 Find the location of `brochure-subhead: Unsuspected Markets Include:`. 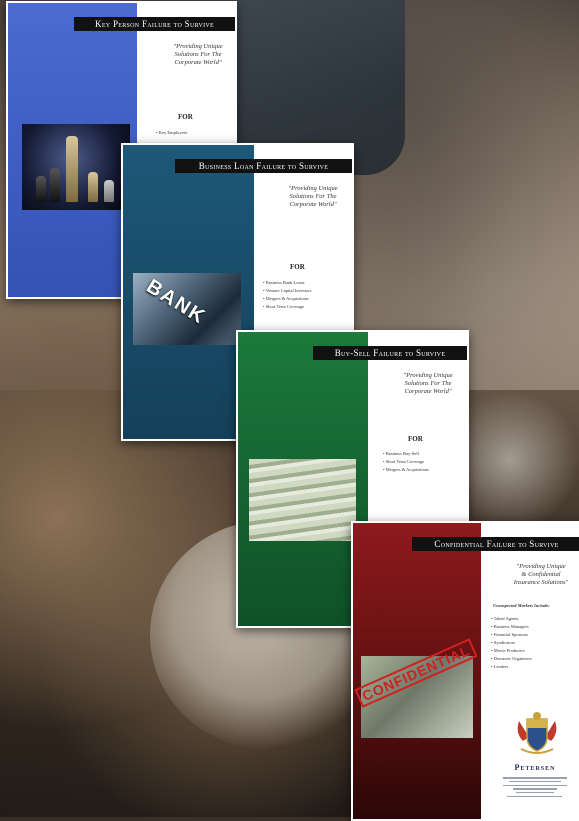

brochure-subhead: Unsuspected Markets Include: is located at coordinates (521, 605).